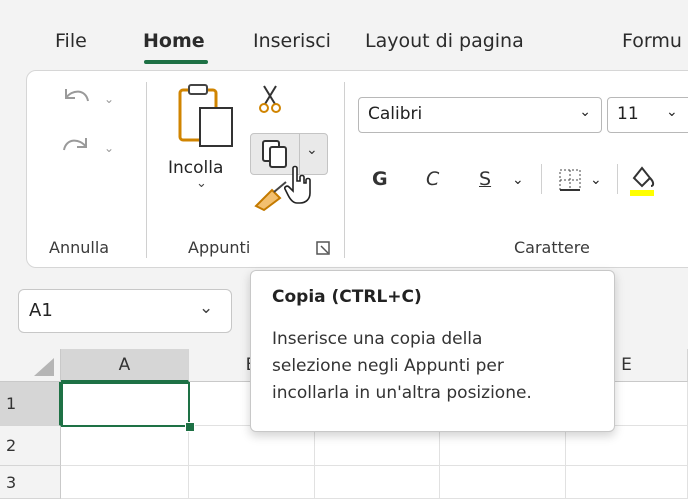  I want to click on active-cell-a1, so click(125, 404).